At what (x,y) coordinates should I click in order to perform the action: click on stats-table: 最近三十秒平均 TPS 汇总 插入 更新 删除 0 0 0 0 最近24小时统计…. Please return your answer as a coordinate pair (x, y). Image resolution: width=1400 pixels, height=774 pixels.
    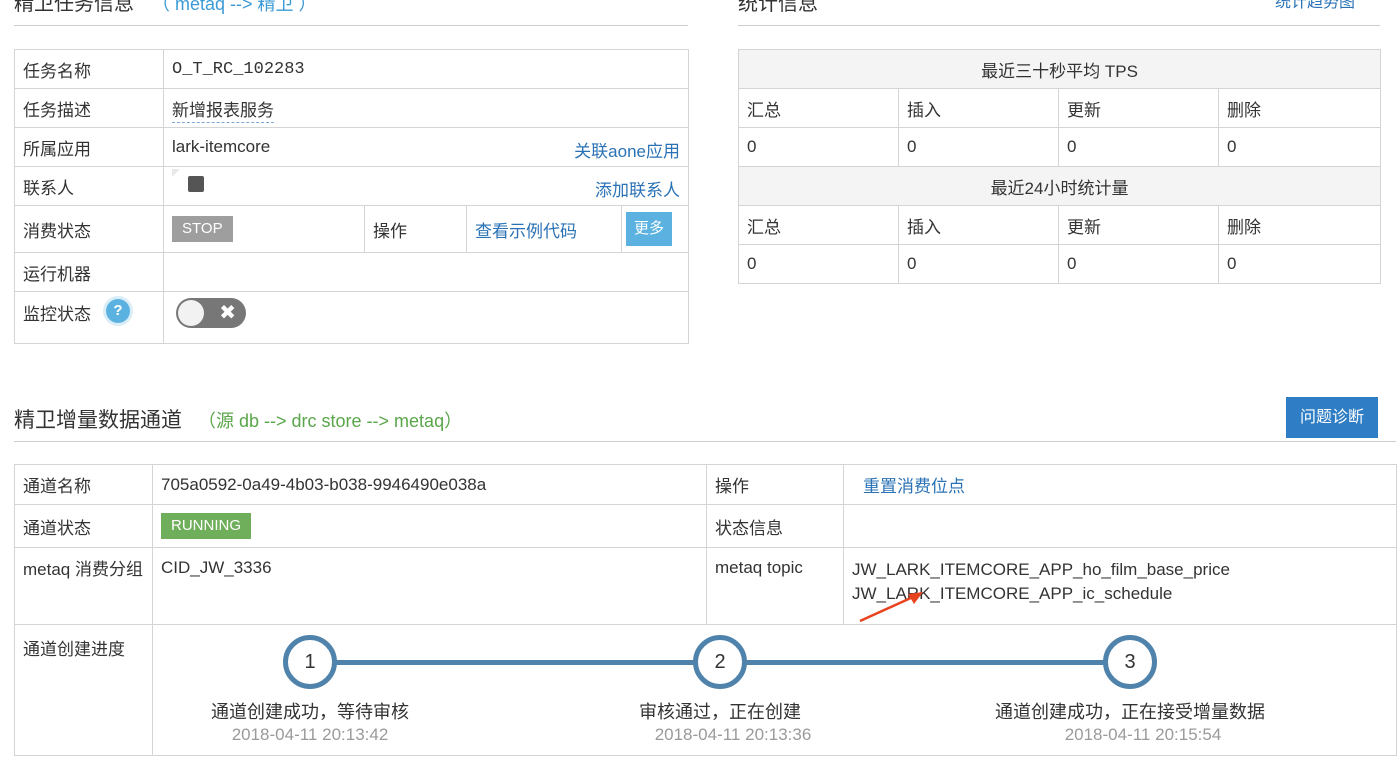
    Looking at the image, I should click on (1059, 166).